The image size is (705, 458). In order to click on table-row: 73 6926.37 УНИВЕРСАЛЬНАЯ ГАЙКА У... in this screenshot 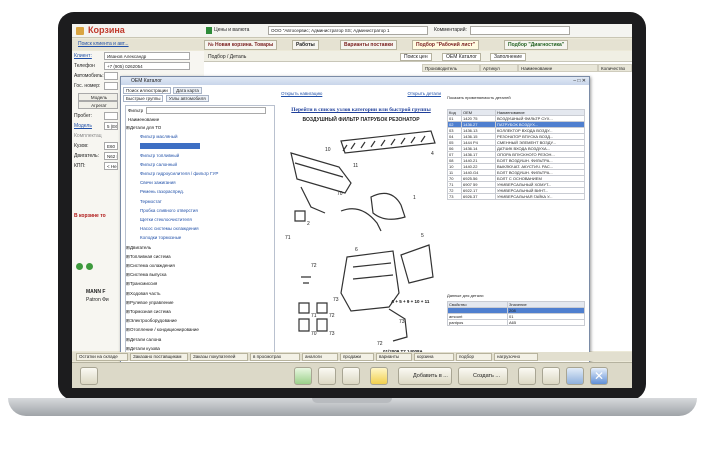, I will do `click(516, 196)`.